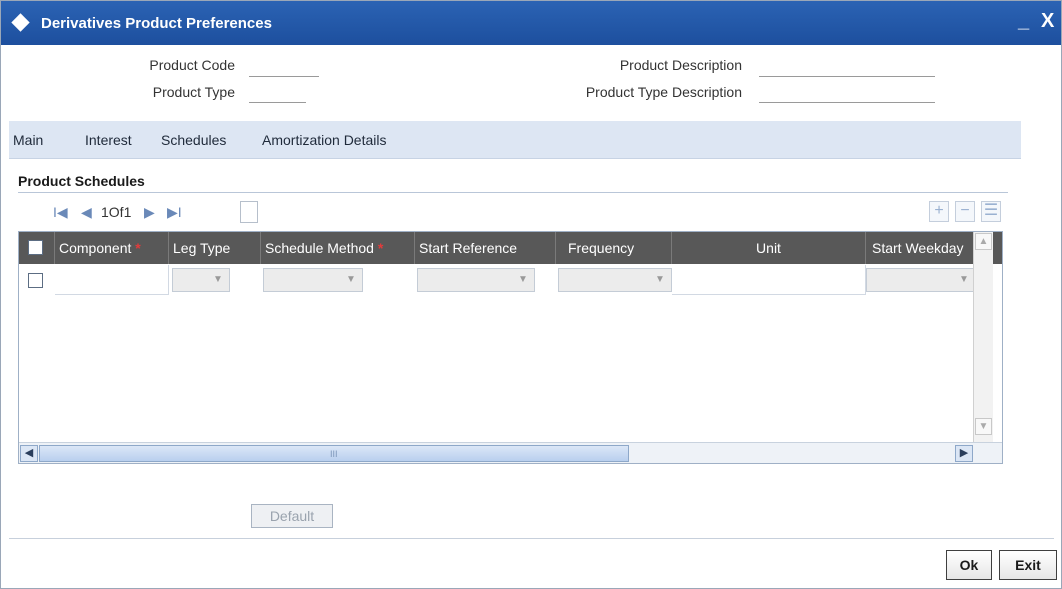 This screenshot has height=589, width=1062. I want to click on product-code-label: Product Code, so click(192, 65).